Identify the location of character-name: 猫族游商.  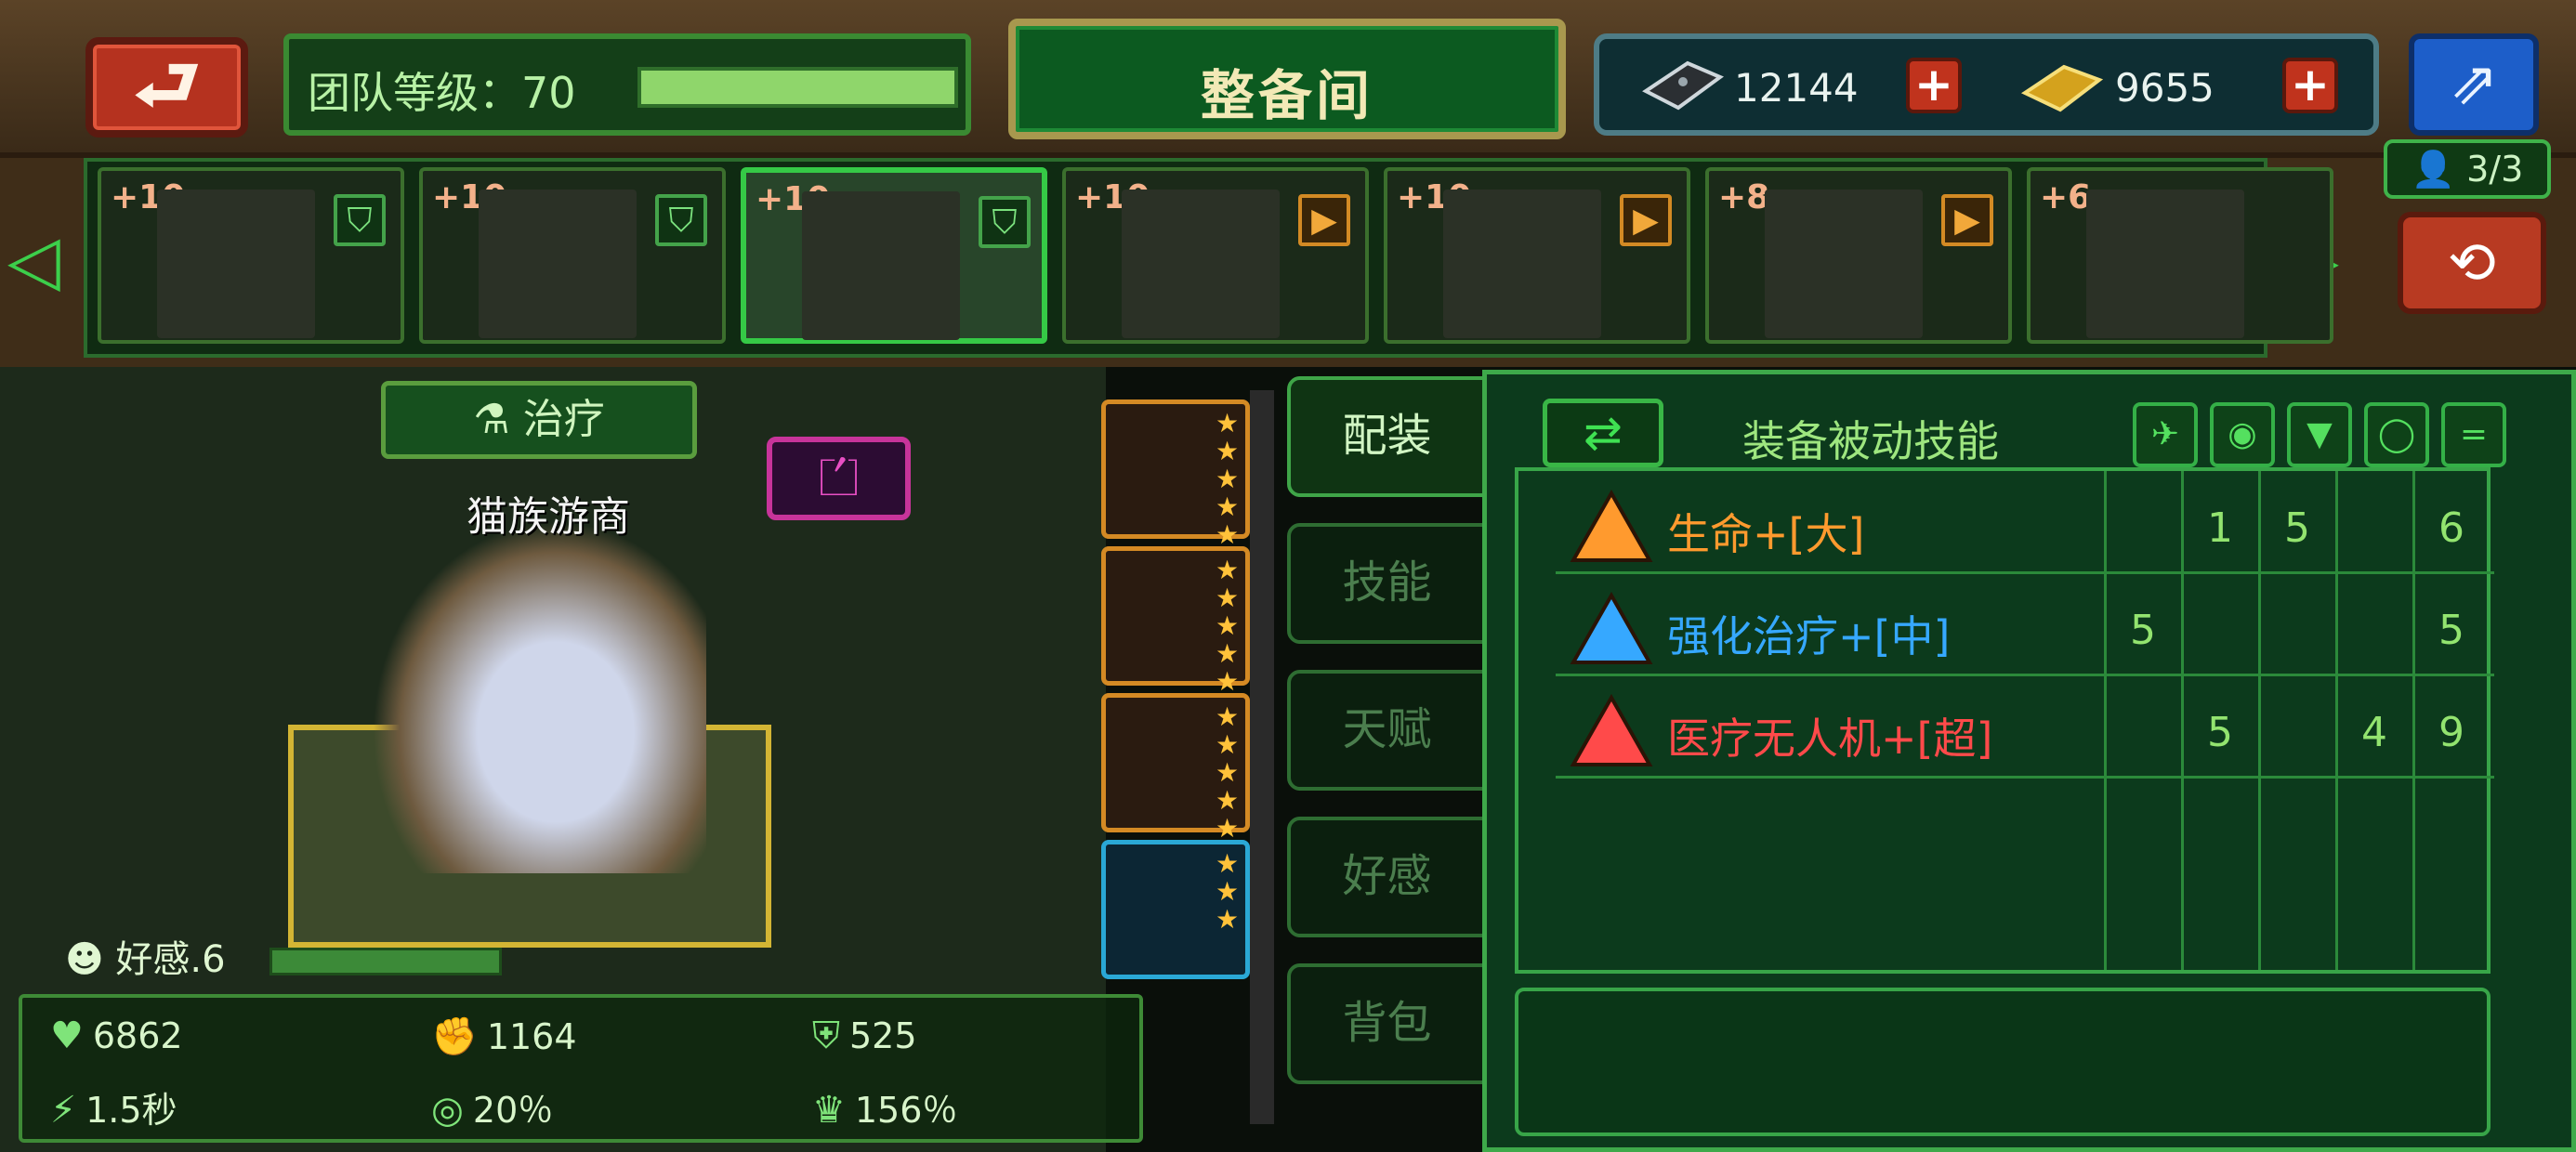
(548, 517).